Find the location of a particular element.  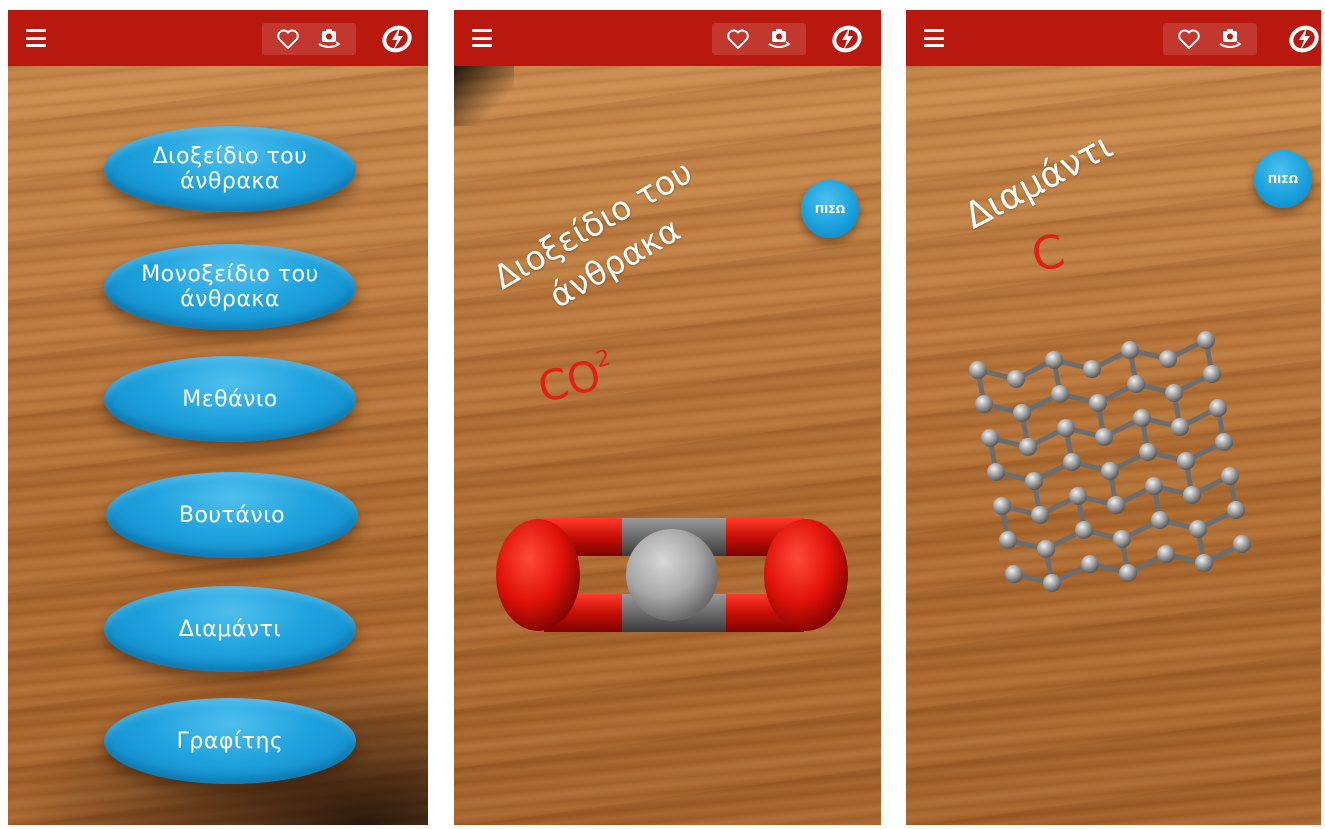

menu-item-diamond: Διαμάντι is located at coordinates (230, 629).